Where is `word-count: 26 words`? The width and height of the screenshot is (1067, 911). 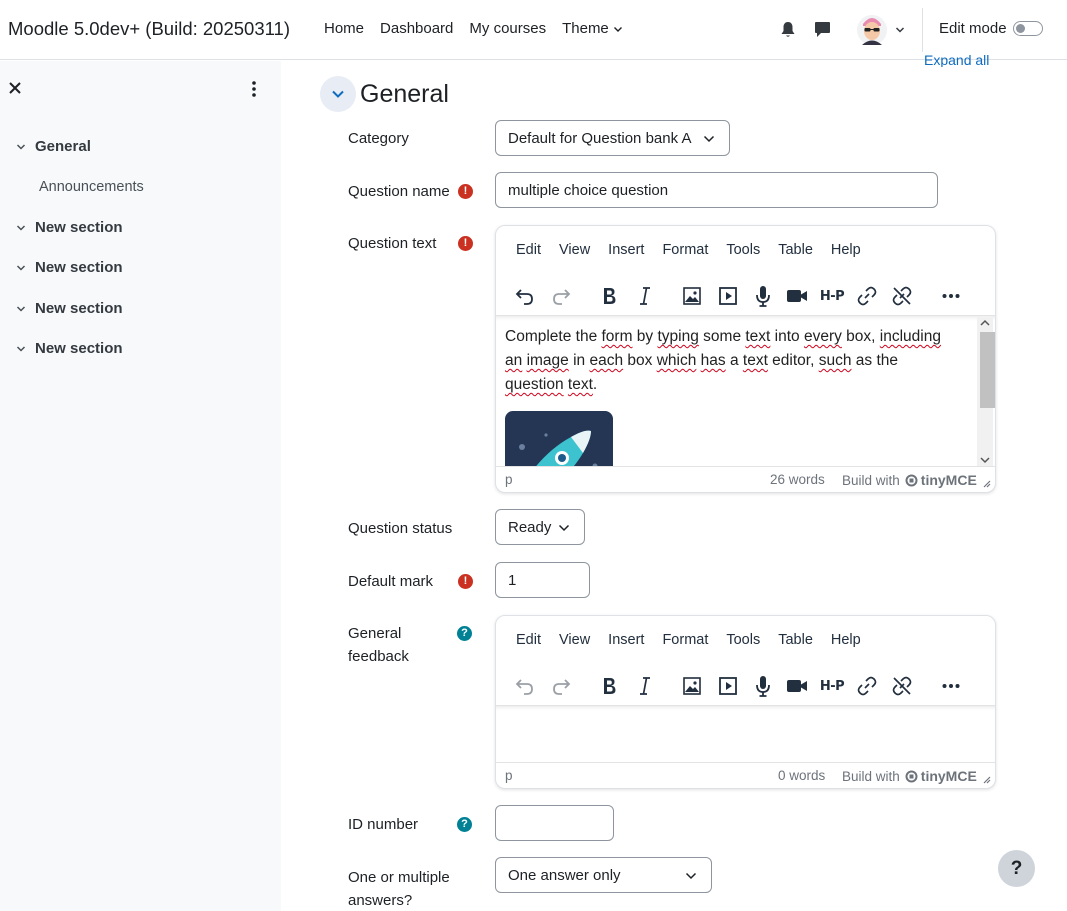 word-count: 26 words is located at coordinates (797, 479).